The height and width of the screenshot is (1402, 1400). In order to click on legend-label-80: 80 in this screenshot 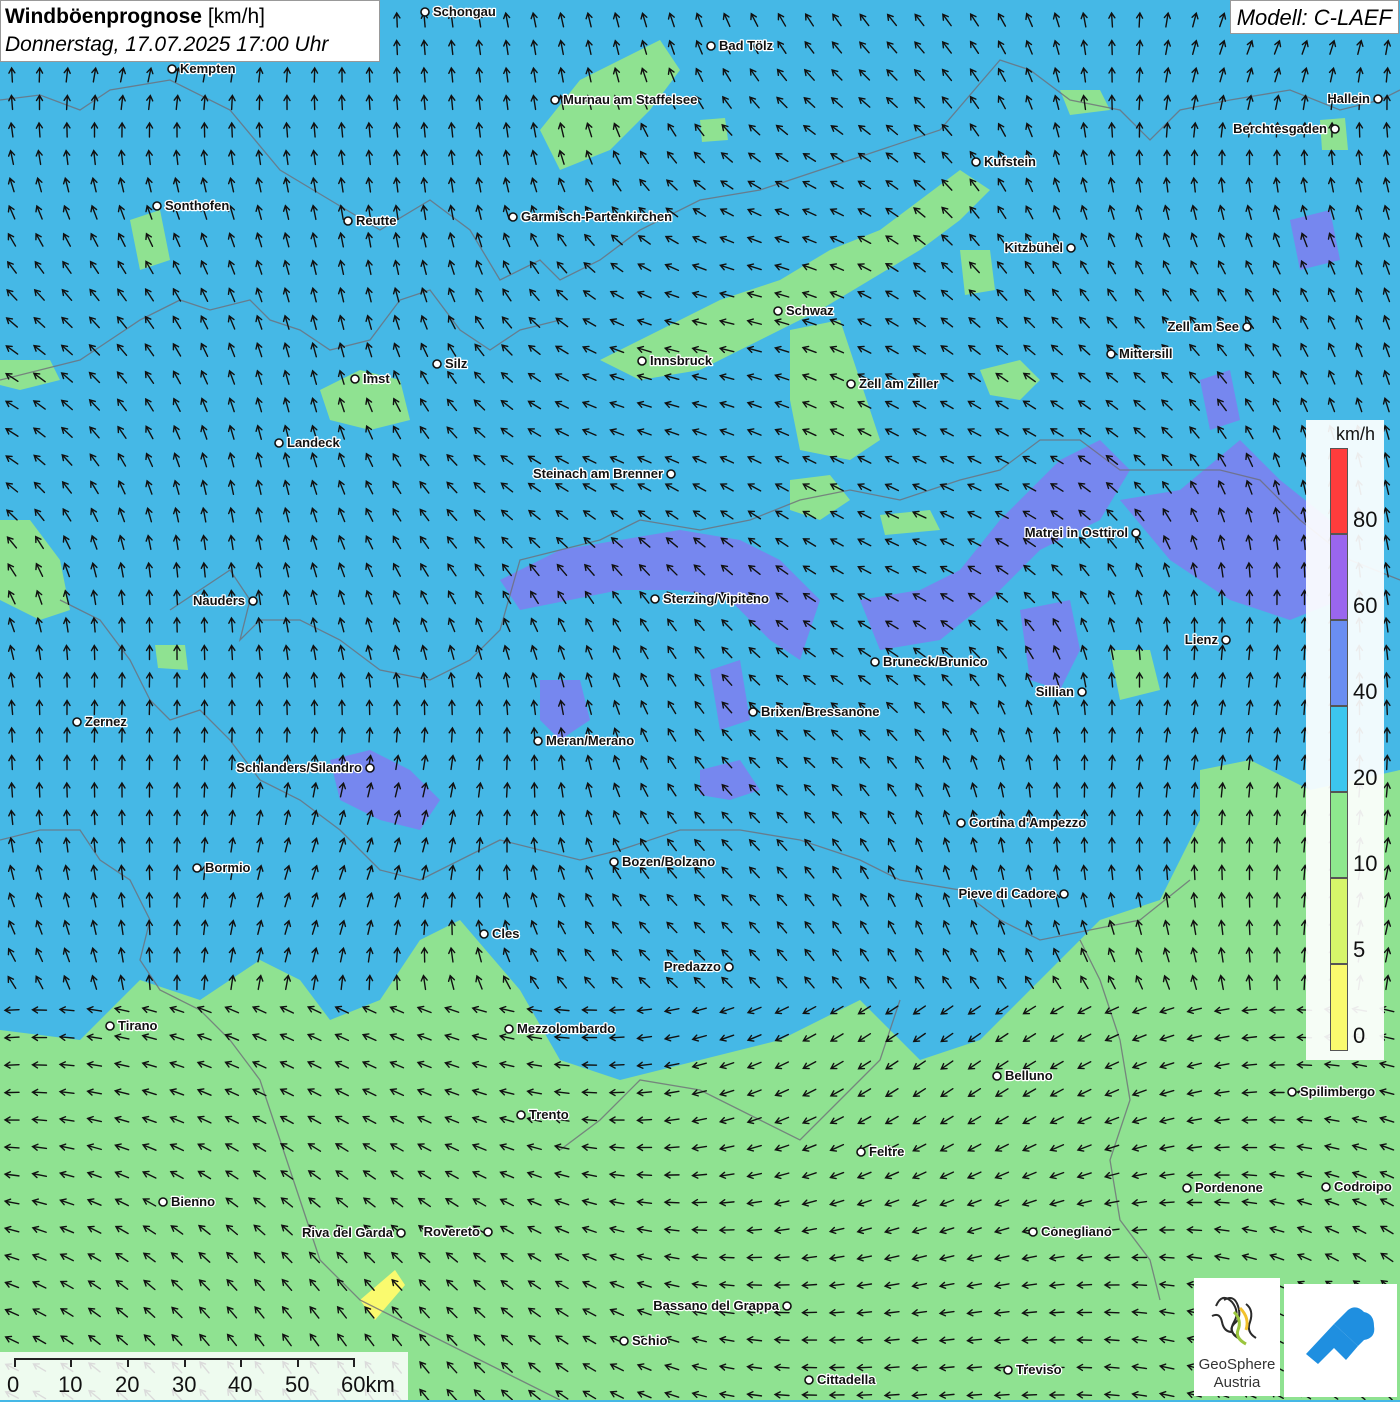, I will do `click(1365, 519)`.